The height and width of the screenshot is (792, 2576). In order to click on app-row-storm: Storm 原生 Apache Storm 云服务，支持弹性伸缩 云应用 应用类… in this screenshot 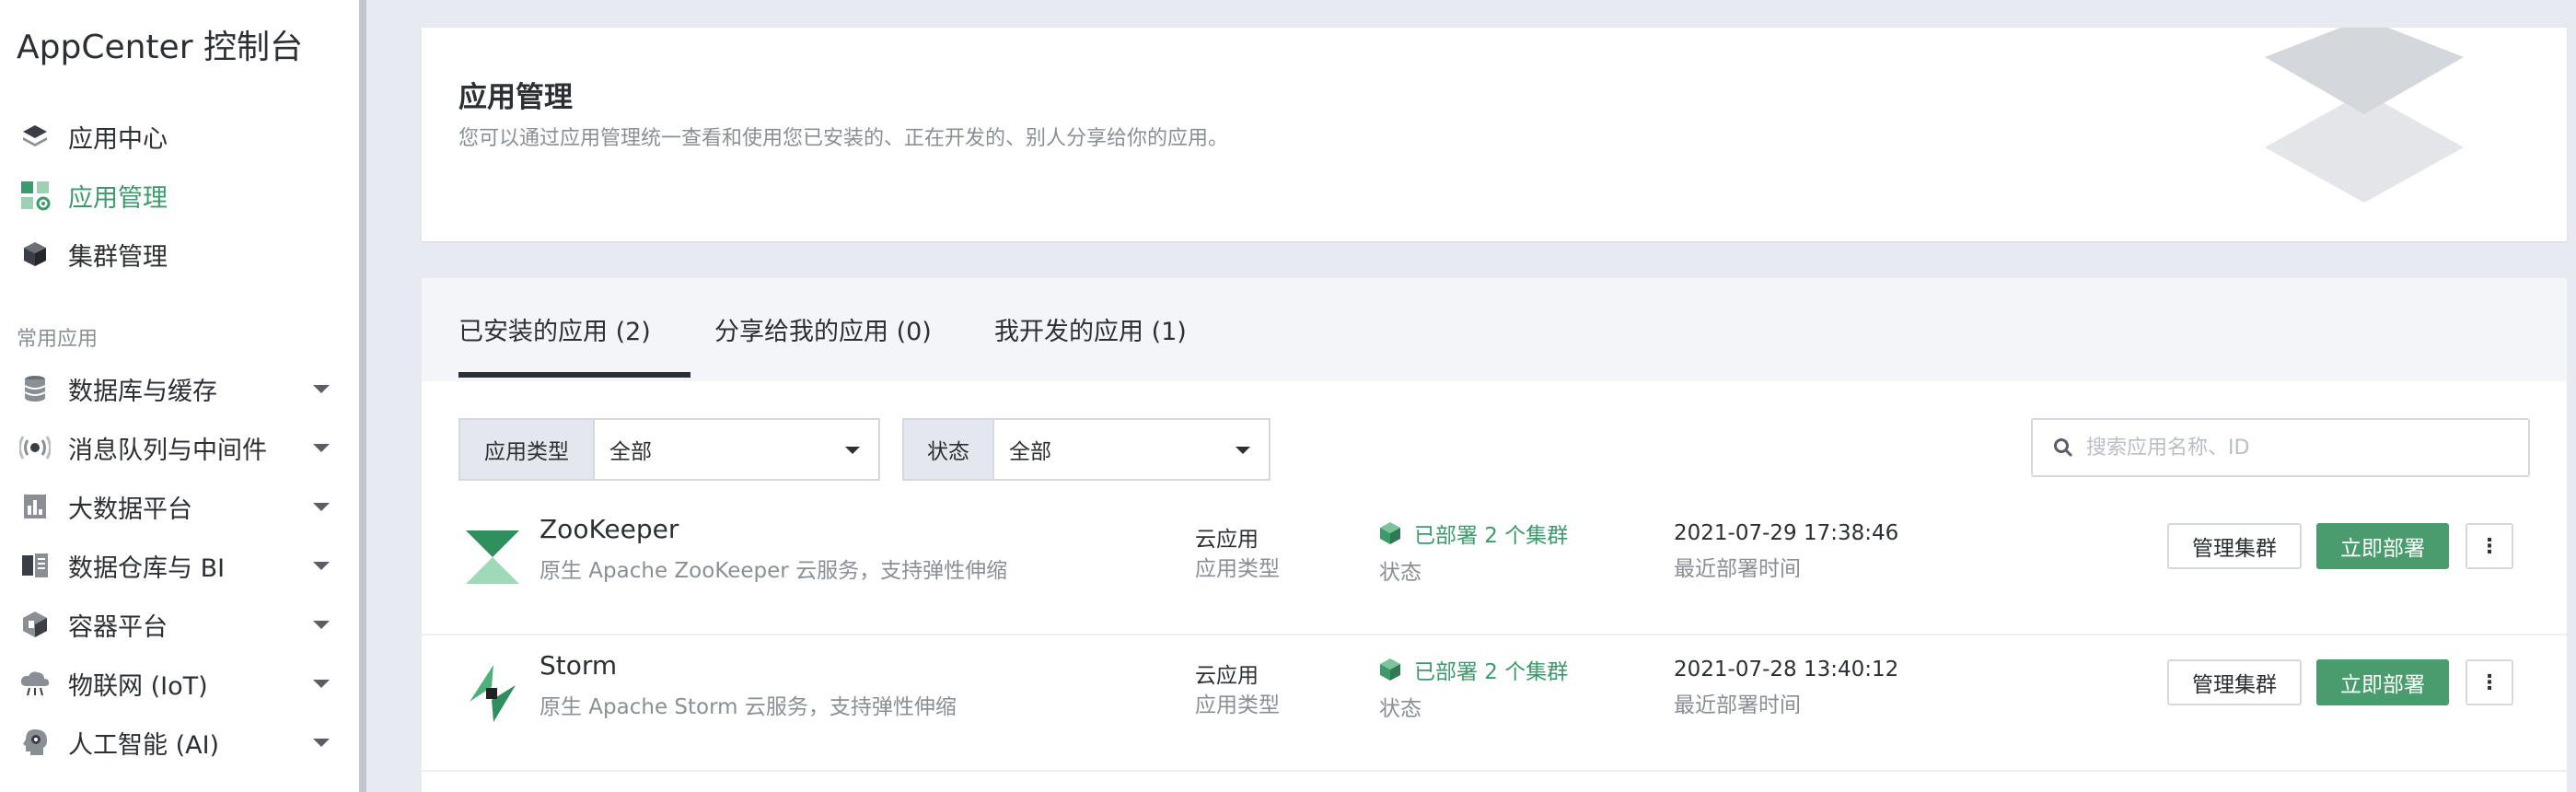, I will do `click(1494, 703)`.